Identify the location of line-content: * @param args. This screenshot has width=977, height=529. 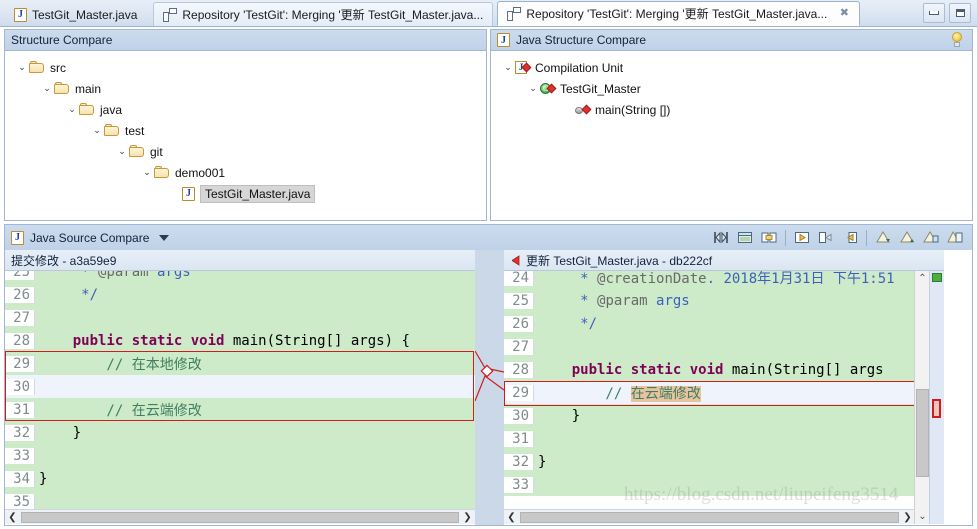
(614, 300).